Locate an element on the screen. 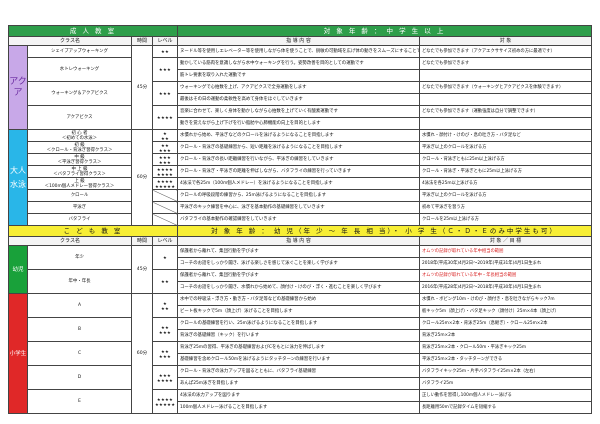 The height and width of the screenshot is (424, 600). target-text: 2016年(平成28年)4月2日〜2018年(平成30年)4月1日生まれ is located at coordinates (506, 287).